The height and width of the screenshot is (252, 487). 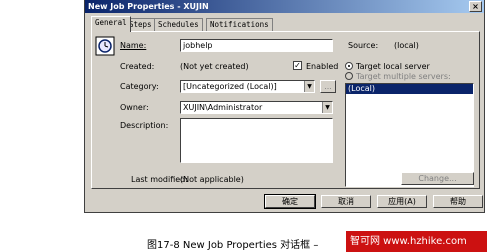 What do you see at coordinates (148, 6) in the screenshot?
I see `window-title: New Job Properties - XUJIN` at bounding box center [148, 6].